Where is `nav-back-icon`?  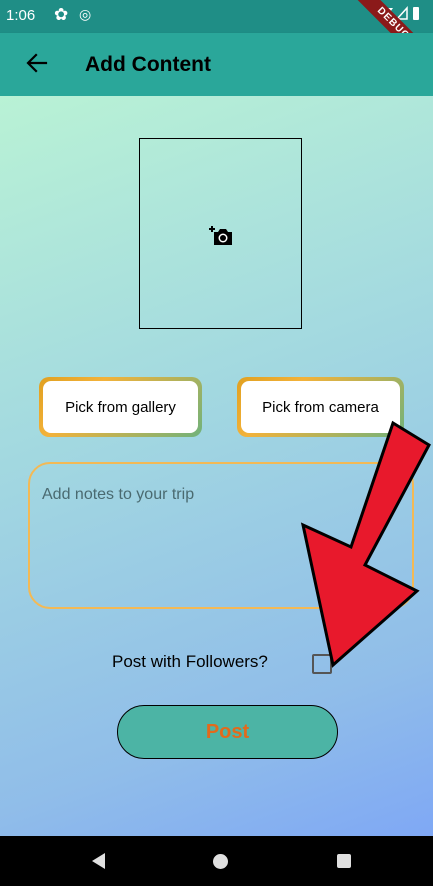 nav-back-icon is located at coordinates (98, 863).